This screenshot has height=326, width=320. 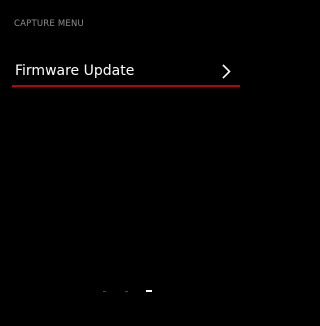 I want to click on selection-highlight-line, so click(x=126, y=86).